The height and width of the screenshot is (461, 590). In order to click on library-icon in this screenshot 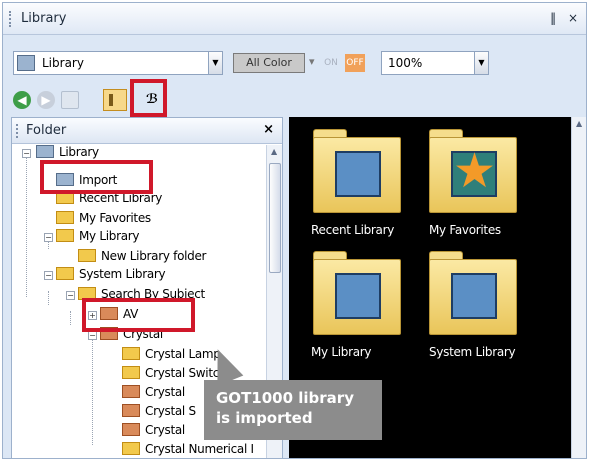, I will do `click(26, 63)`.